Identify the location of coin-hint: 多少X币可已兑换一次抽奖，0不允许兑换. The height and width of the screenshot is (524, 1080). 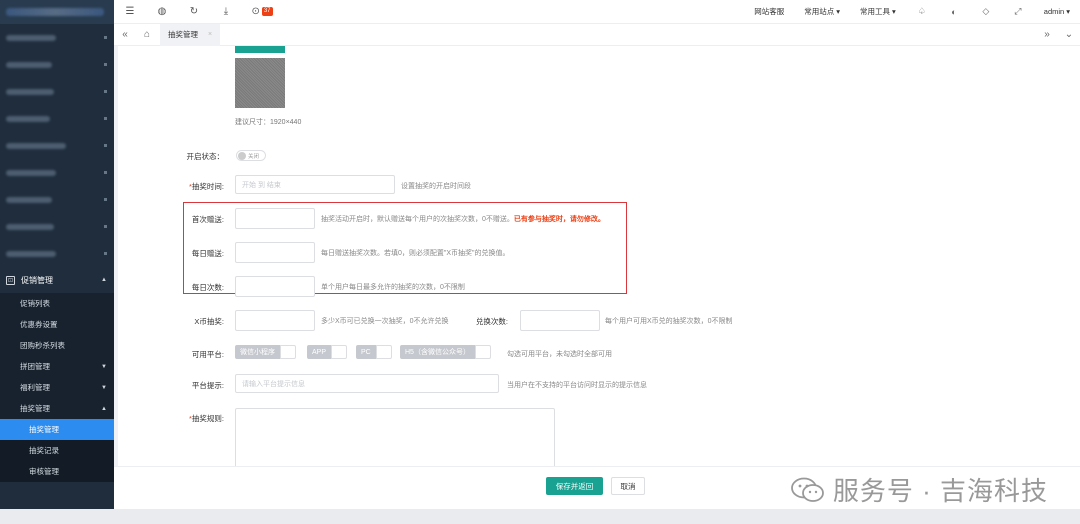
(385, 321).